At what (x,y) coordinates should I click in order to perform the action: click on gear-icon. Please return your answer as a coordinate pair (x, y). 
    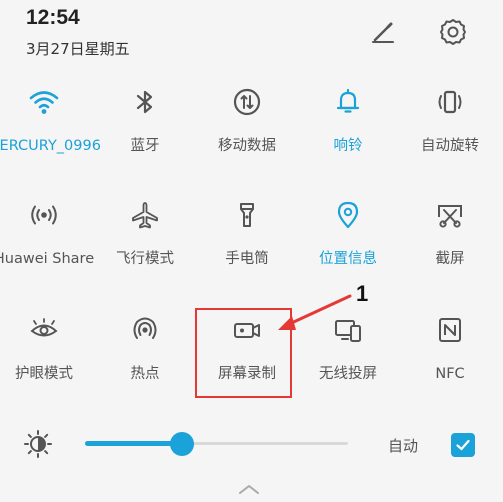
    Looking at the image, I should click on (453, 32).